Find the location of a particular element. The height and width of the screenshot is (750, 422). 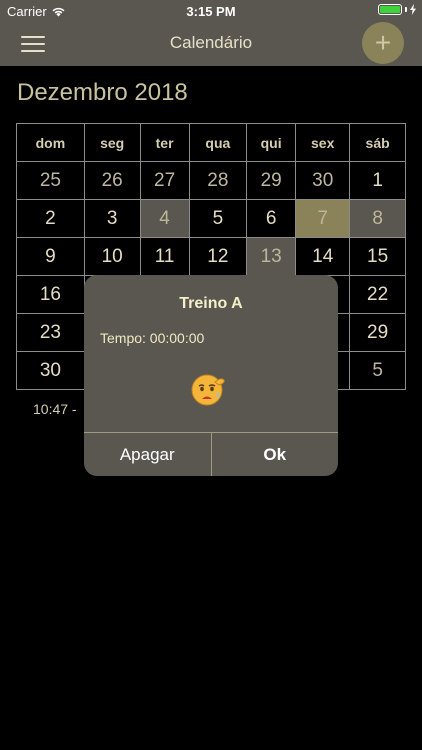

weekday-header: qui is located at coordinates (271, 142).